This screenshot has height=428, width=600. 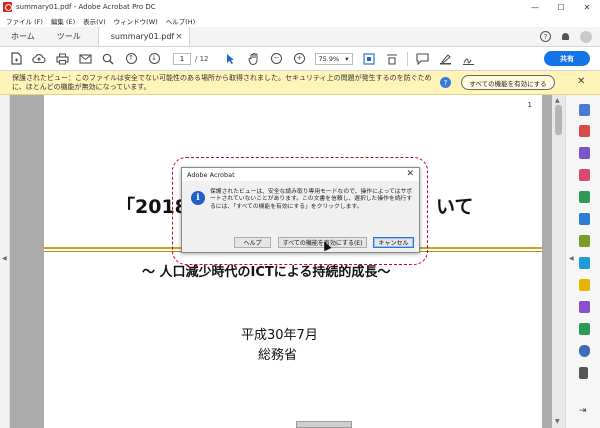 What do you see at coordinates (584, 351) in the screenshot?
I see `protect-shield-icon` at bounding box center [584, 351].